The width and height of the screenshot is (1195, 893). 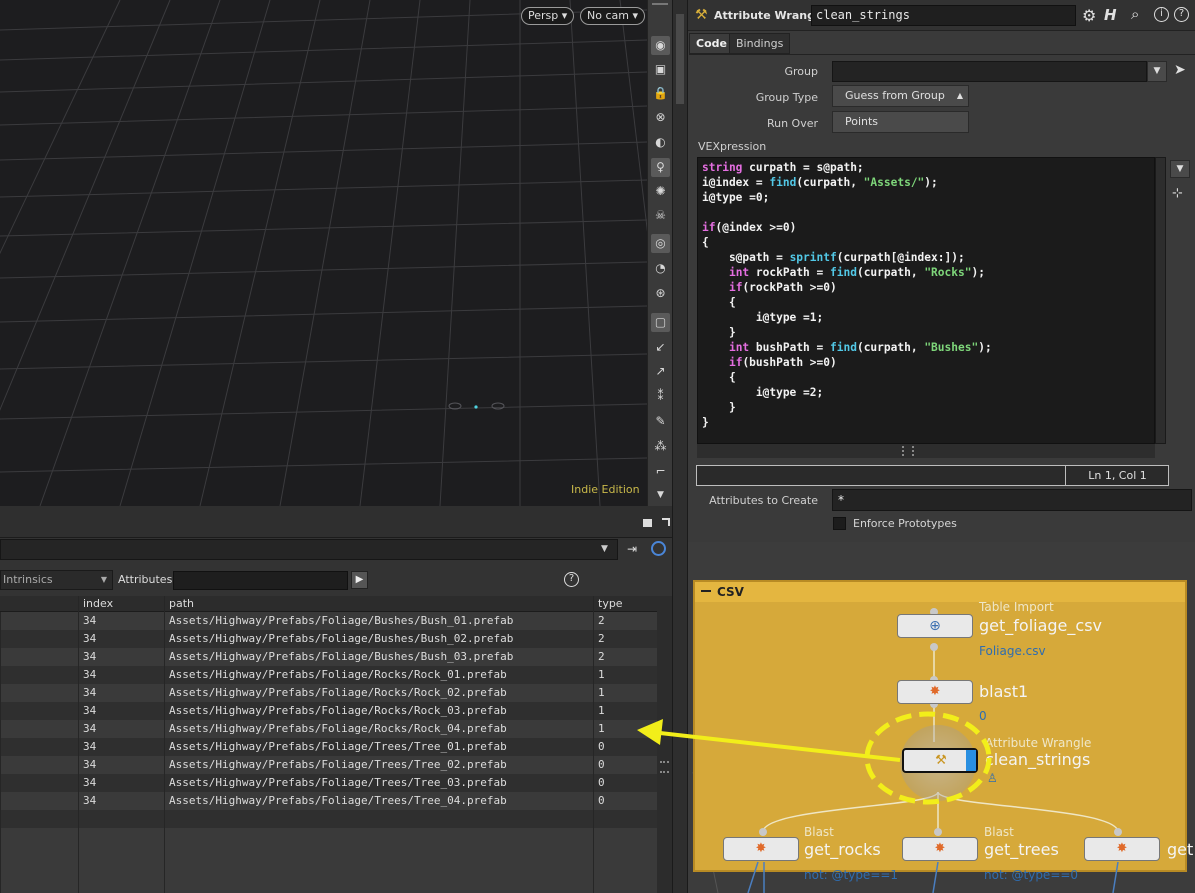 I want to click on group-dropdown-button: ▼, so click(x=1157, y=71).